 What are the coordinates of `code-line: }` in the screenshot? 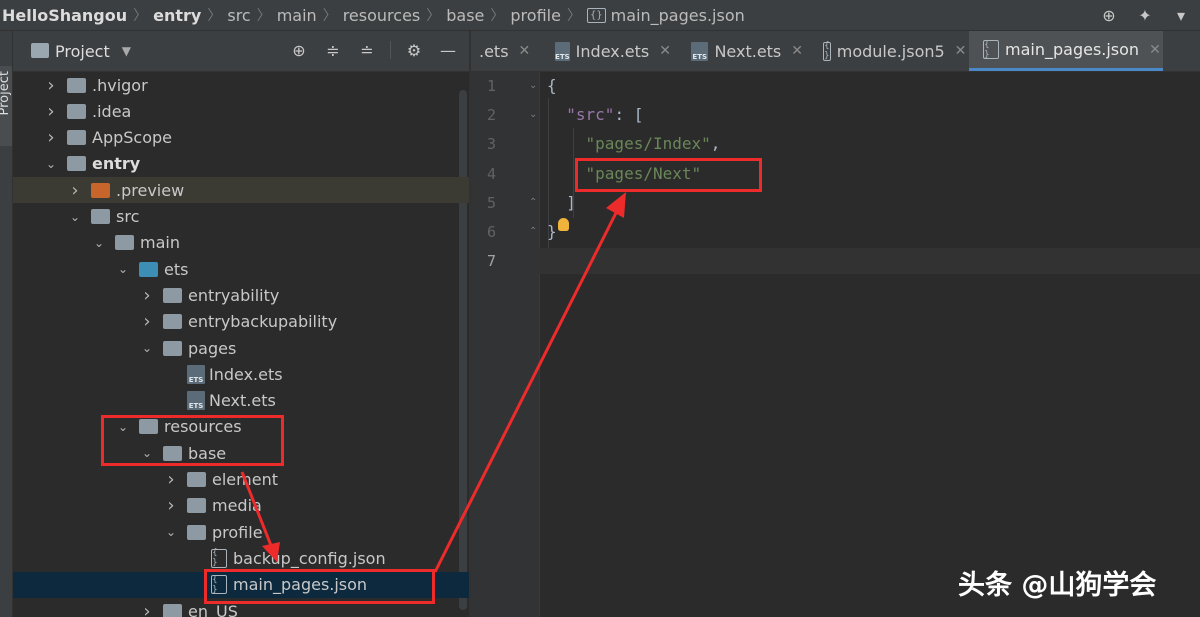 It's located at (552, 231).